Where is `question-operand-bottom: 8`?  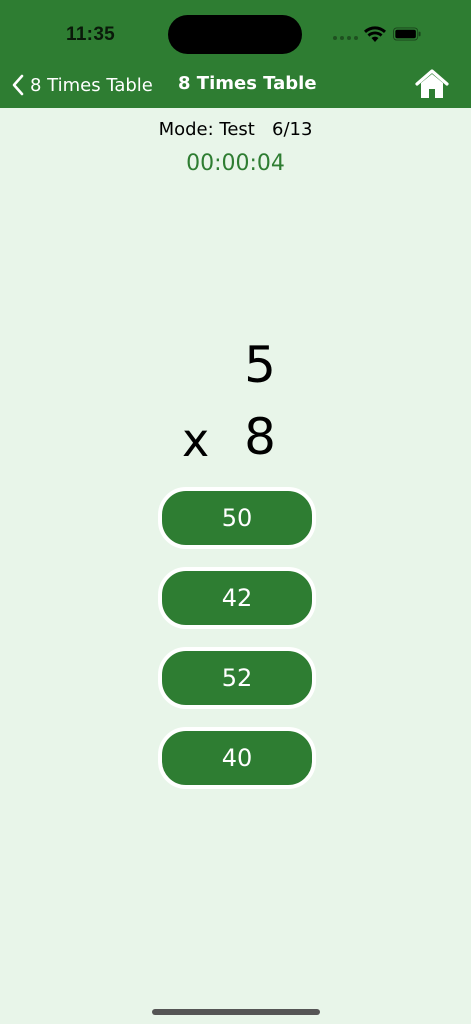 question-operand-bottom: 8 is located at coordinates (260, 437).